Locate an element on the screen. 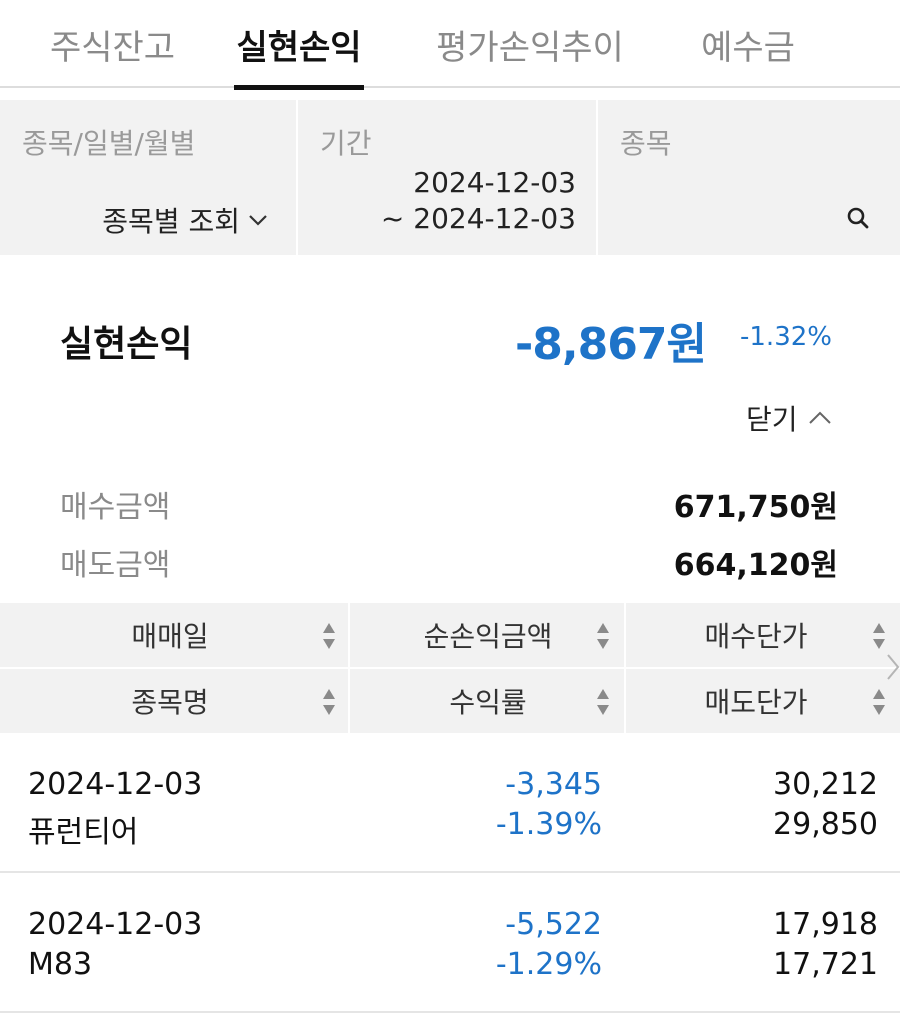 The height and width of the screenshot is (1020, 900). header-label: 매수단가 is located at coordinates (756, 636).